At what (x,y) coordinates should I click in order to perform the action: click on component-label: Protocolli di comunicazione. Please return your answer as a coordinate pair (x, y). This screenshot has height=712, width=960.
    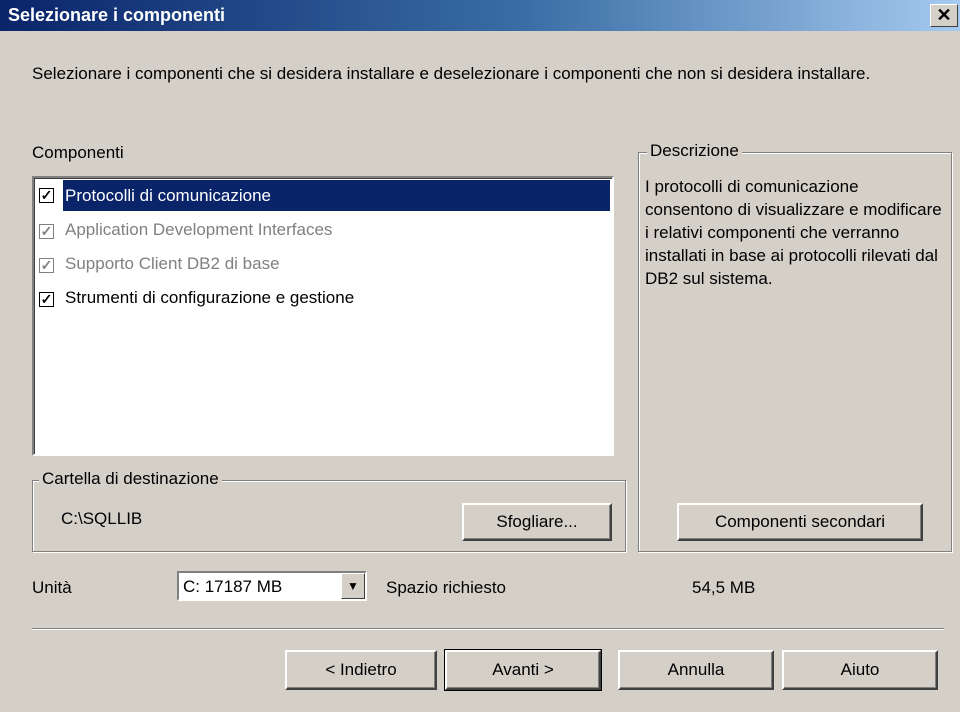
    Looking at the image, I should click on (336, 195).